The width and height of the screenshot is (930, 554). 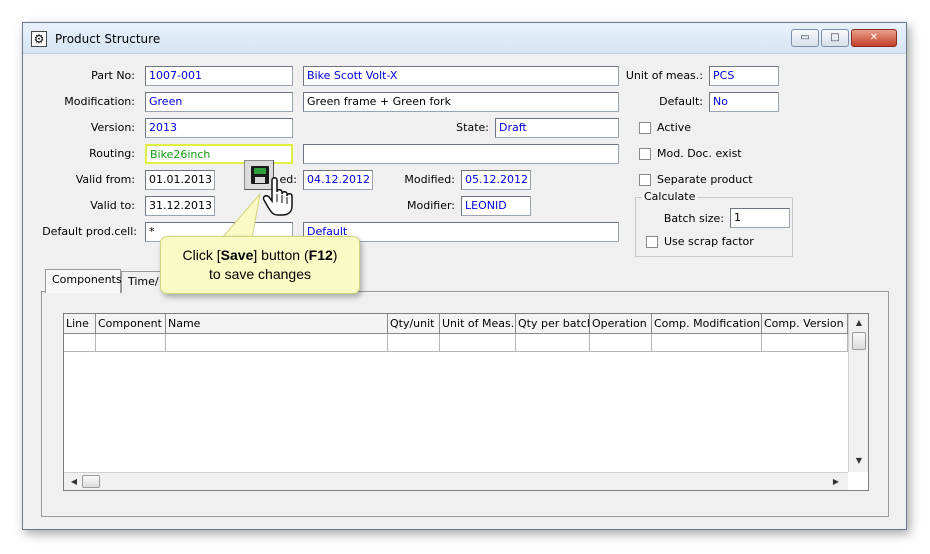 What do you see at coordinates (805, 324) in the screenshot?
I see `col-header-comp-version: Comp. Version` at bounding box center [805, 324].